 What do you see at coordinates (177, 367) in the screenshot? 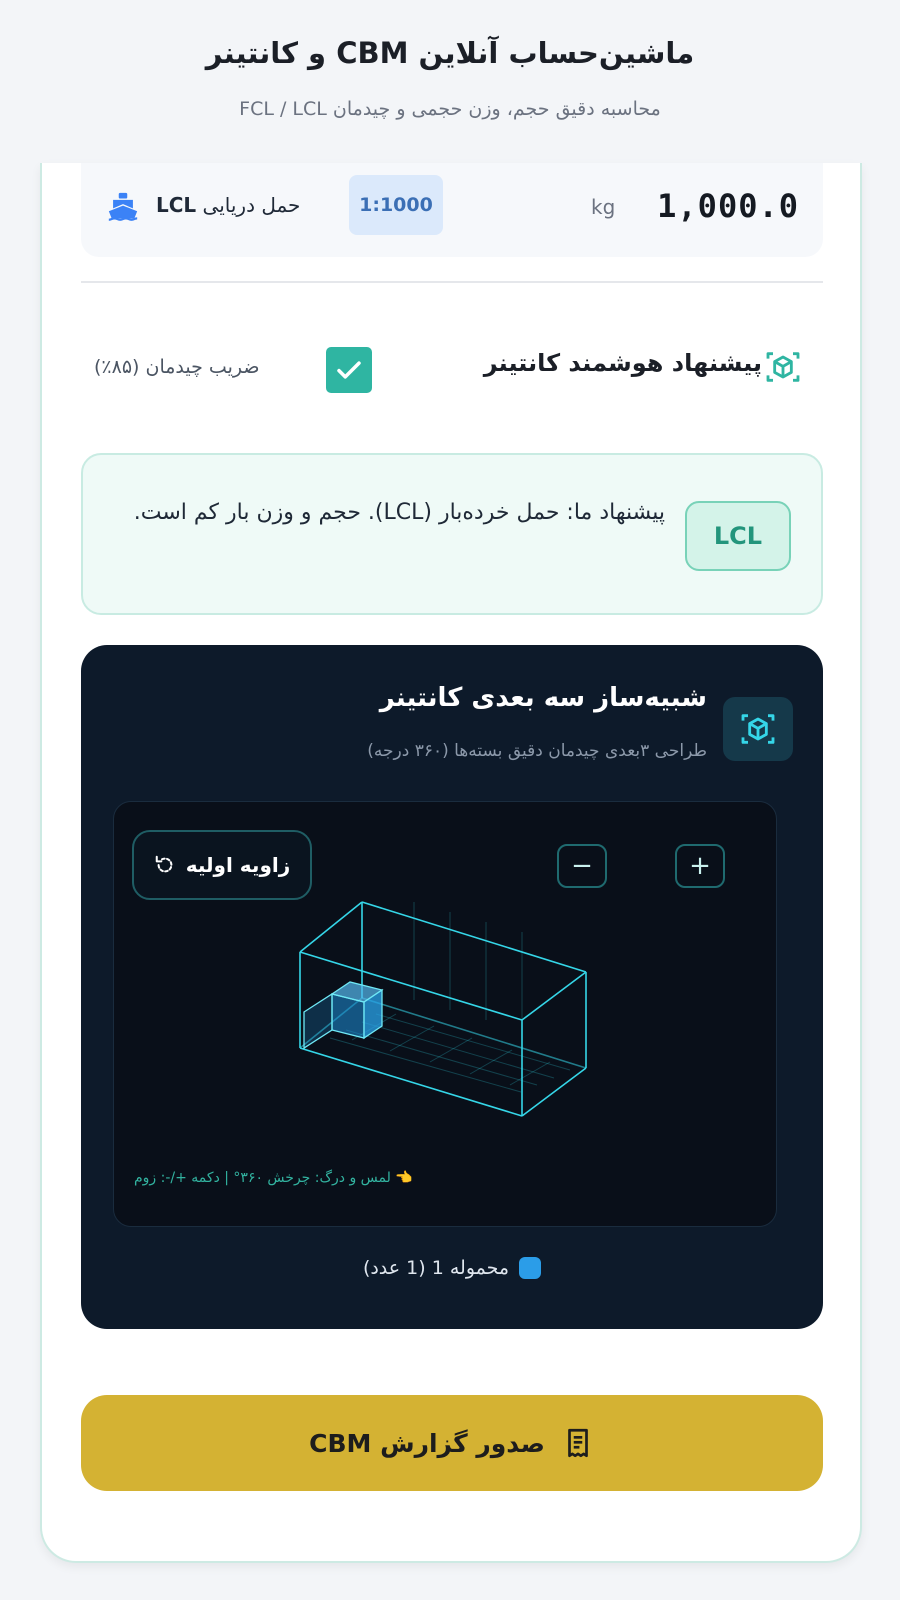
I see `packing-factor-label: ضریب چیدمان (۸۵٪)` at bounding box center [177, 367].